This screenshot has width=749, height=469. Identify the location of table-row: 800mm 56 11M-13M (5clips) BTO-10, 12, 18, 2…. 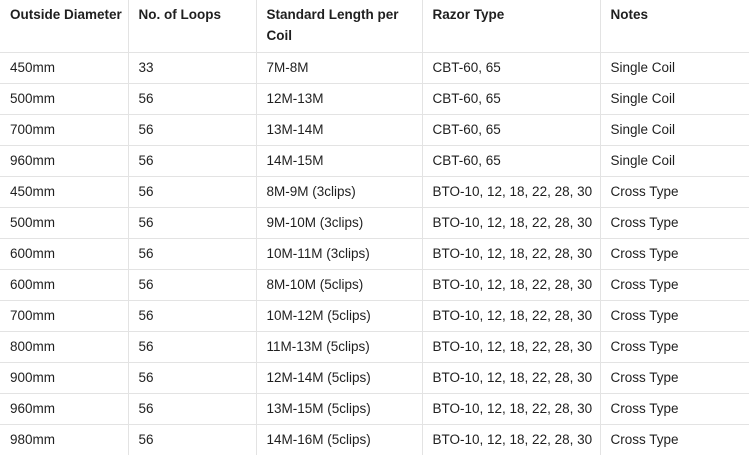
(374, 347).